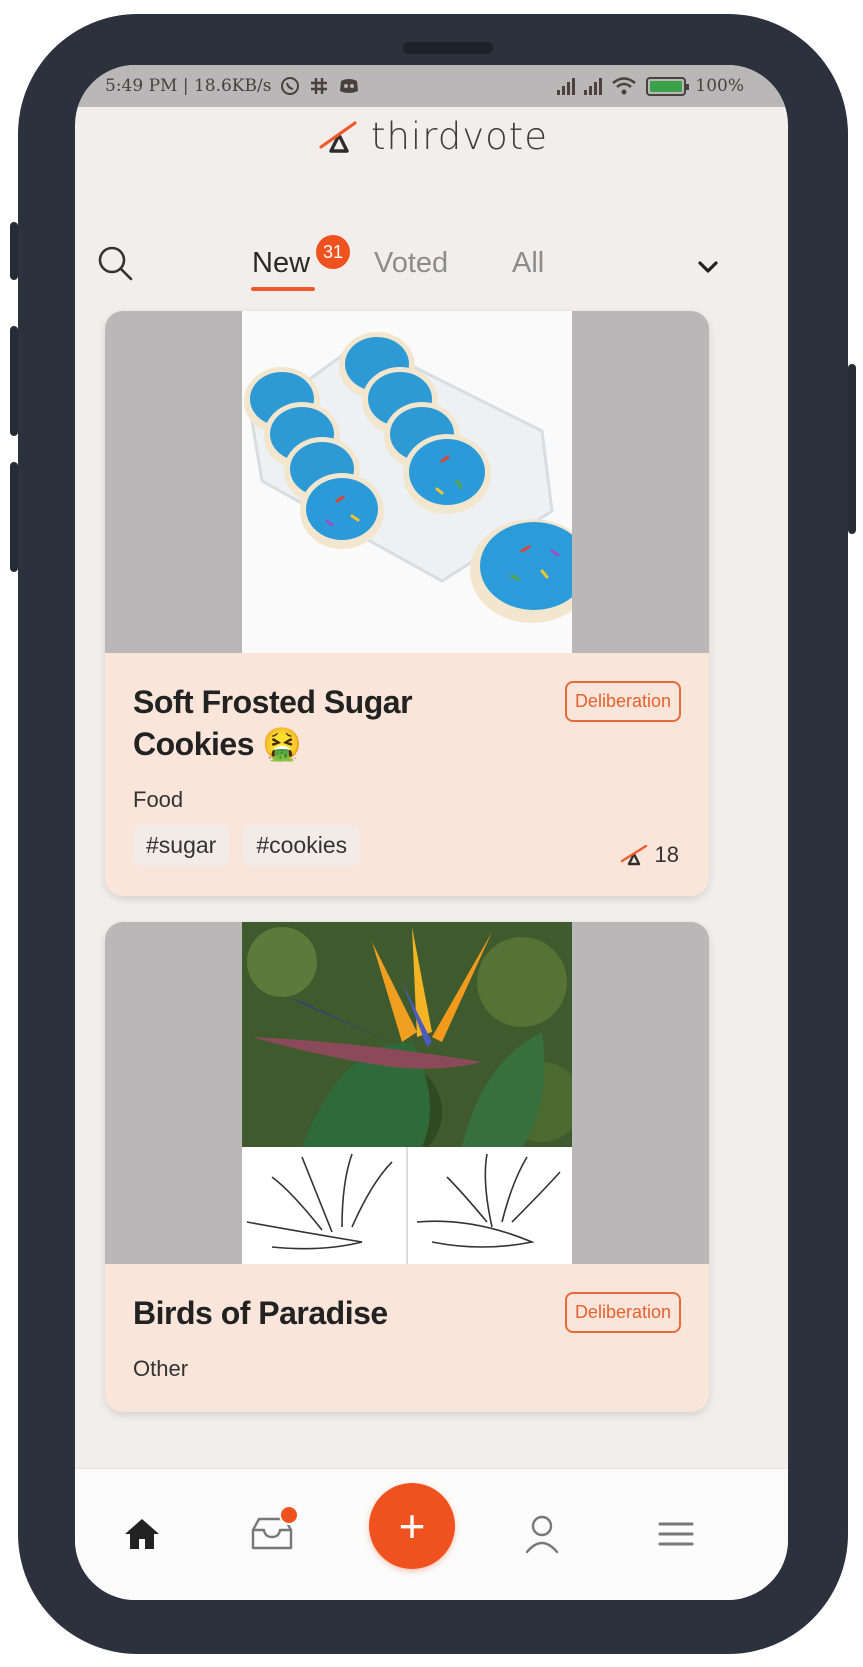 This screenshot has height=1667, width=863. I want to click on active-tab-indicator, so click(283, 289).